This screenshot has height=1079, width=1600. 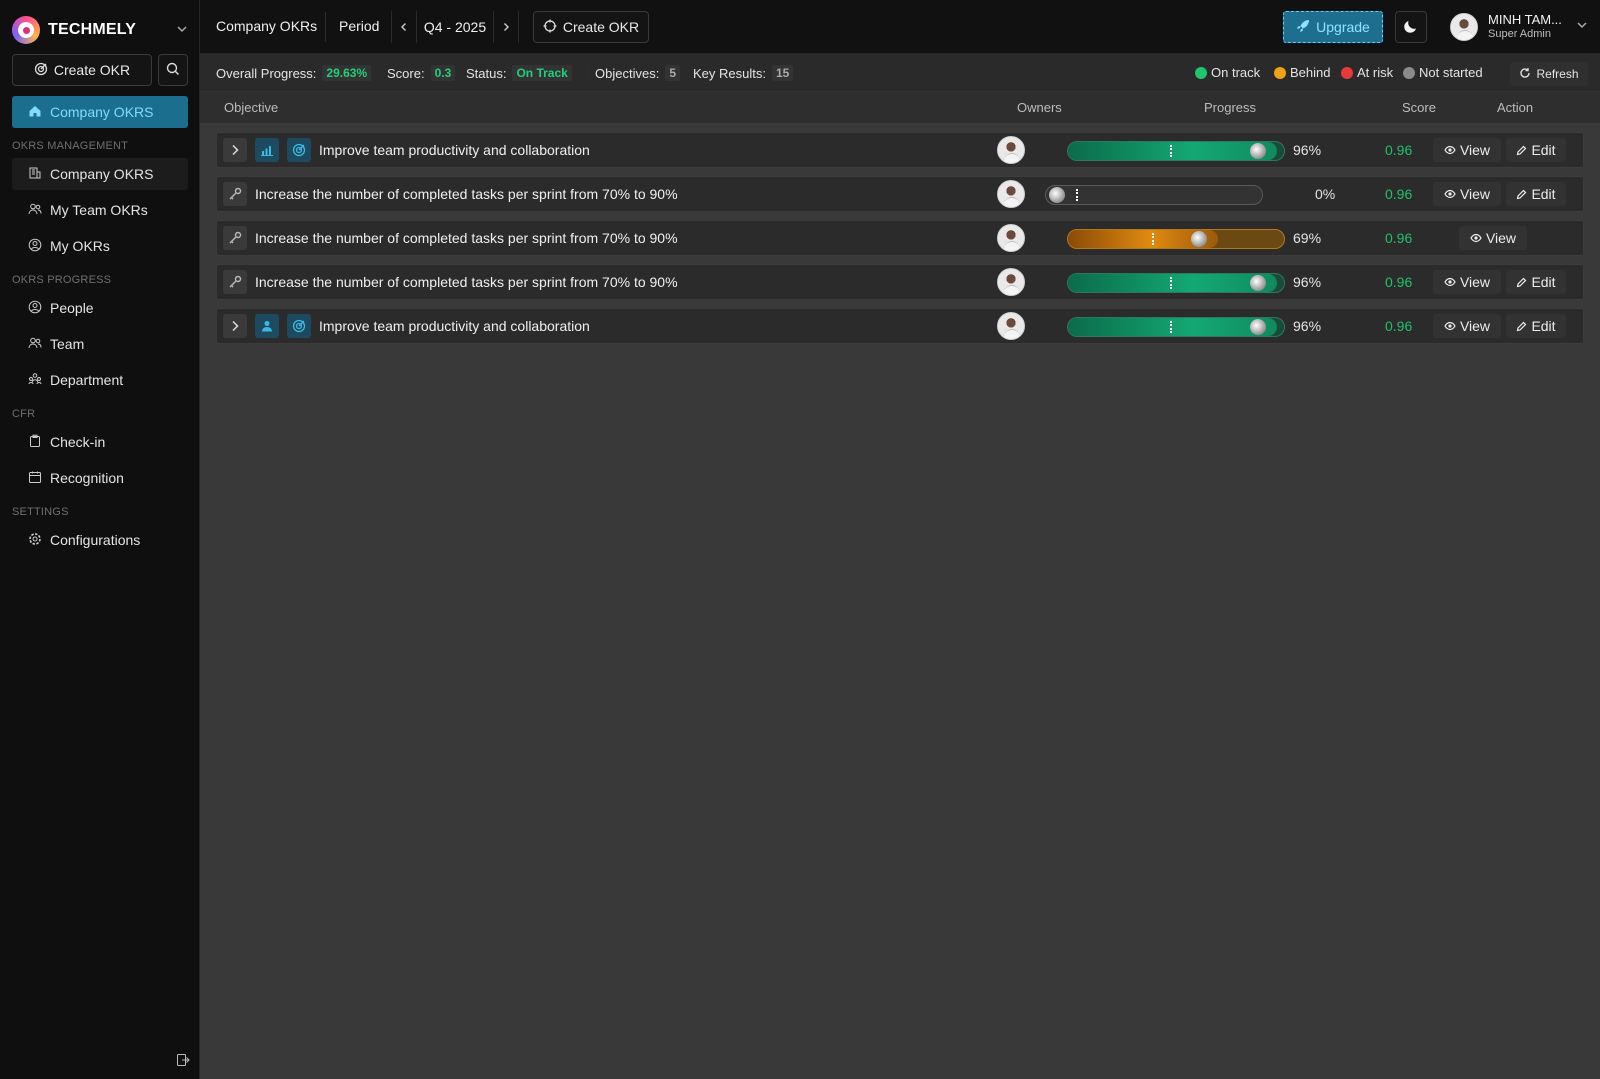 I want to click on column-header-action: Action, so click(x=1515, y=107).